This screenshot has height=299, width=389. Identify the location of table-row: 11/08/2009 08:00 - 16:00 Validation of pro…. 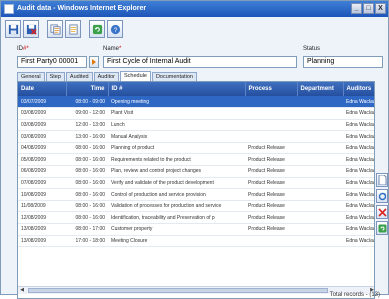
(196, 206).